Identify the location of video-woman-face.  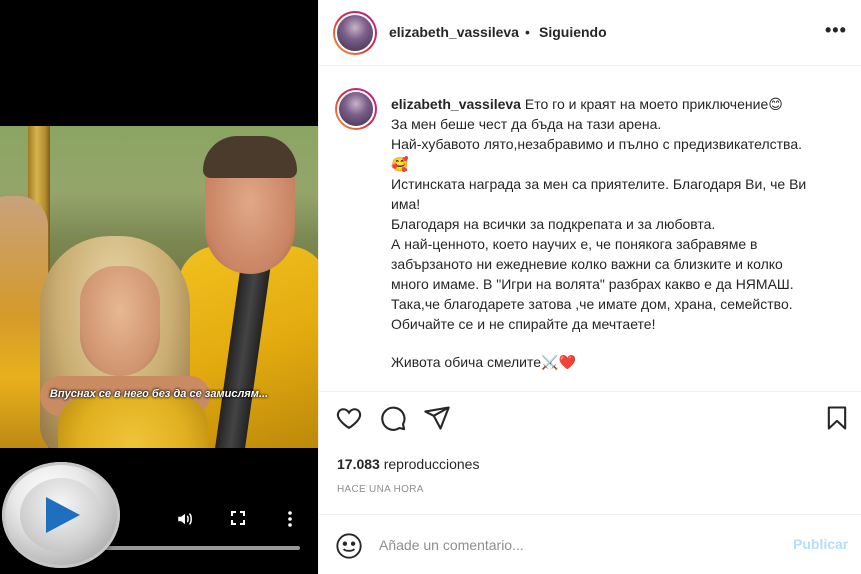
(120, 321).